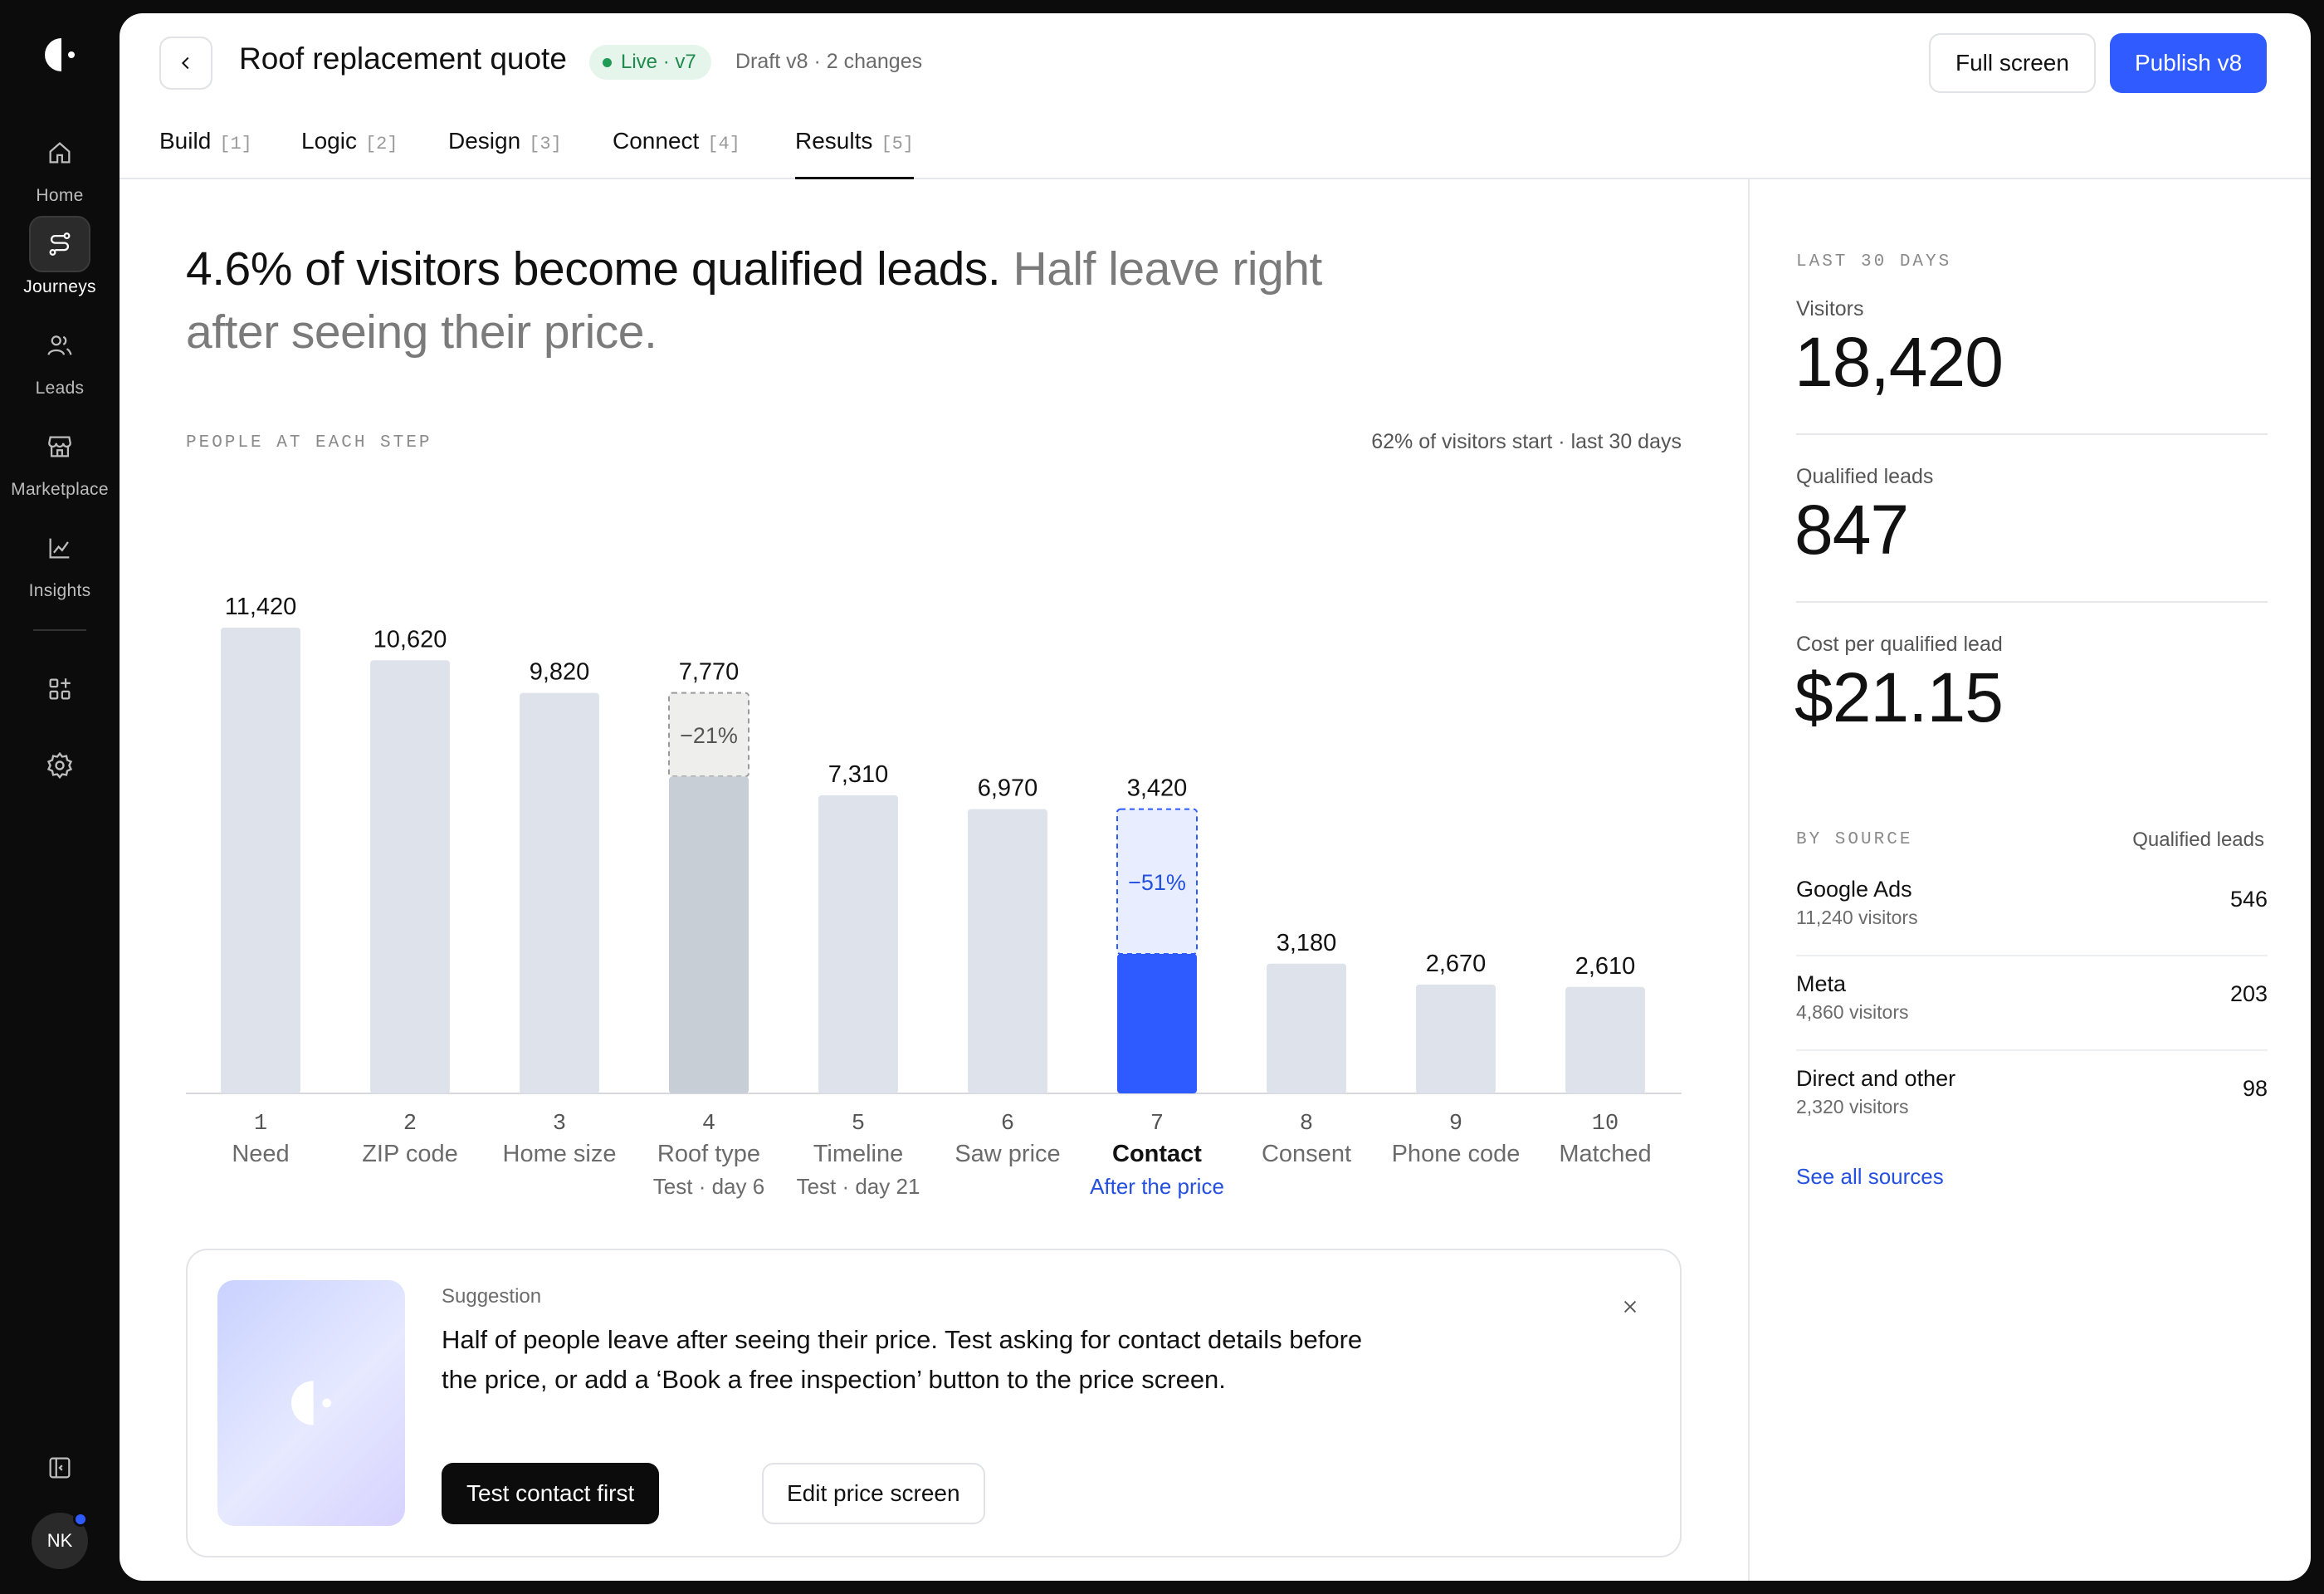 This screenshot has width=2324, height=1594. Describe the element at coordinates (1830, 308) in the screenshot. I see `visitors-label: Visitors` at that location.